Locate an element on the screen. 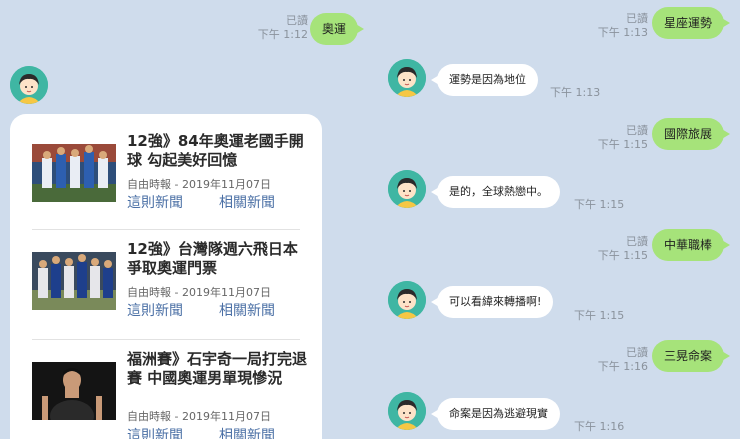 This screenshot has height=439, width=740. outgoing-message: 中華職棒 is located at coordinates (691, 245).